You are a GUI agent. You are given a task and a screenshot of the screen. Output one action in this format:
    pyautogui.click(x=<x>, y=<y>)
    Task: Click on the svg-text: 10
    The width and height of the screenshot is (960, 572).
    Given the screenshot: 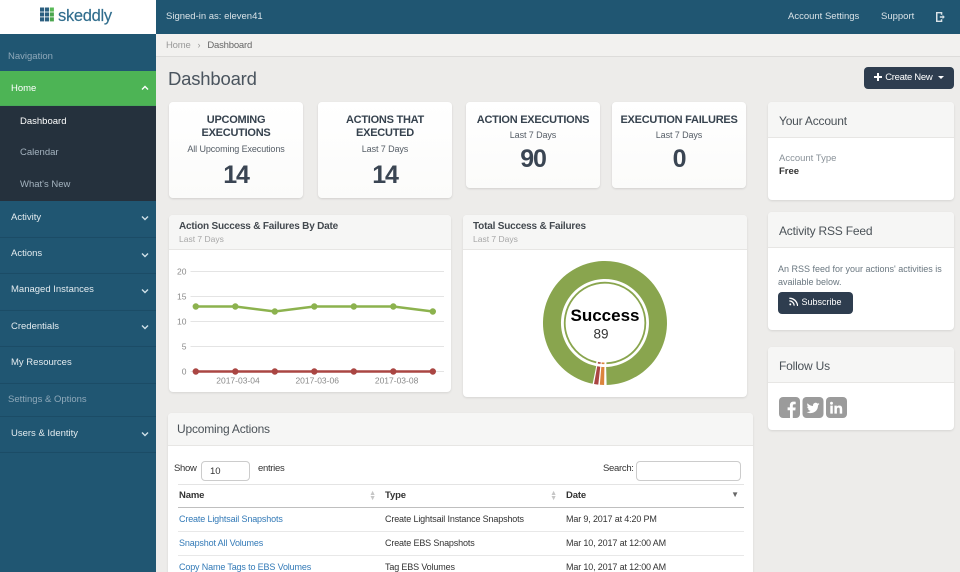 What is the action you would take?
    pyautogui.click(x=182, y=322)
    